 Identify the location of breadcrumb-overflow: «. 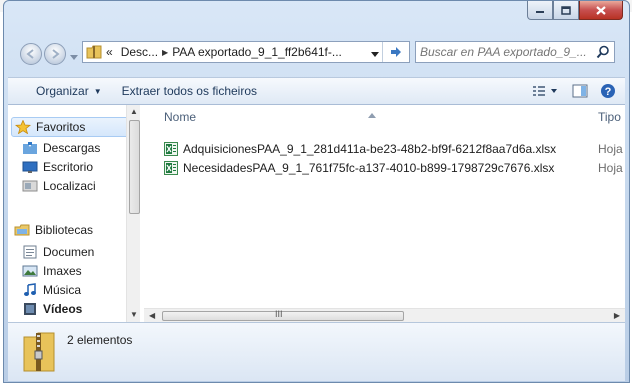
(109, 52).